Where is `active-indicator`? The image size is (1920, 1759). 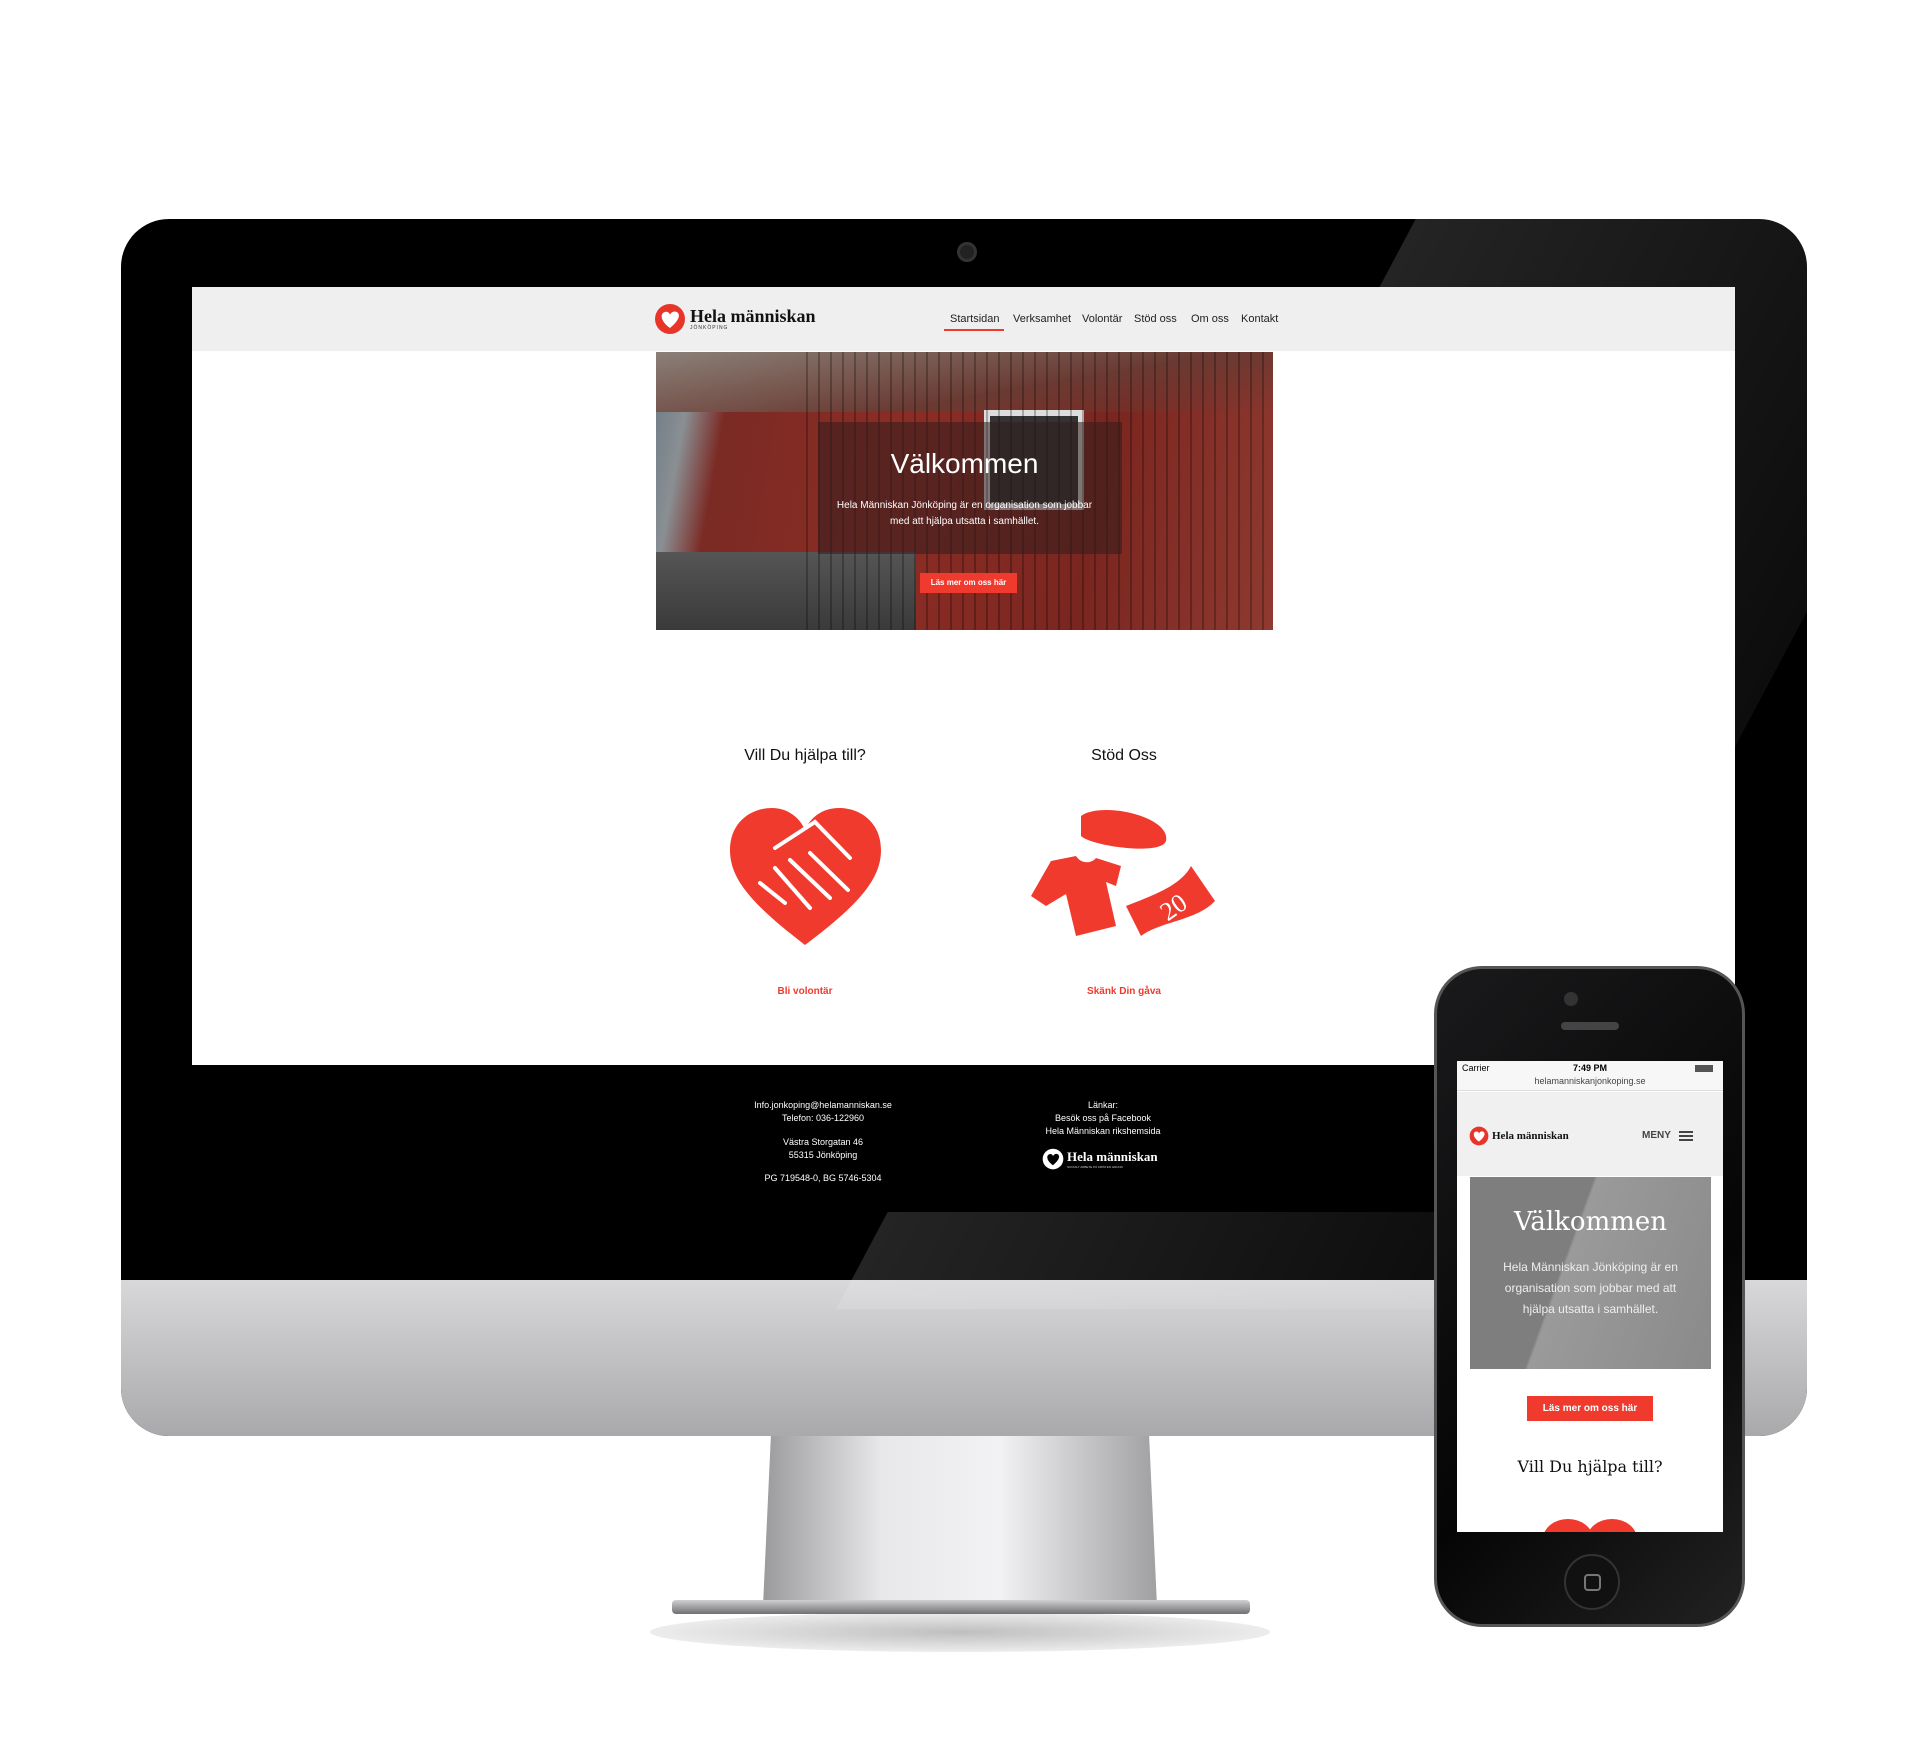 active-indicator is located at coordinates (974, 330).